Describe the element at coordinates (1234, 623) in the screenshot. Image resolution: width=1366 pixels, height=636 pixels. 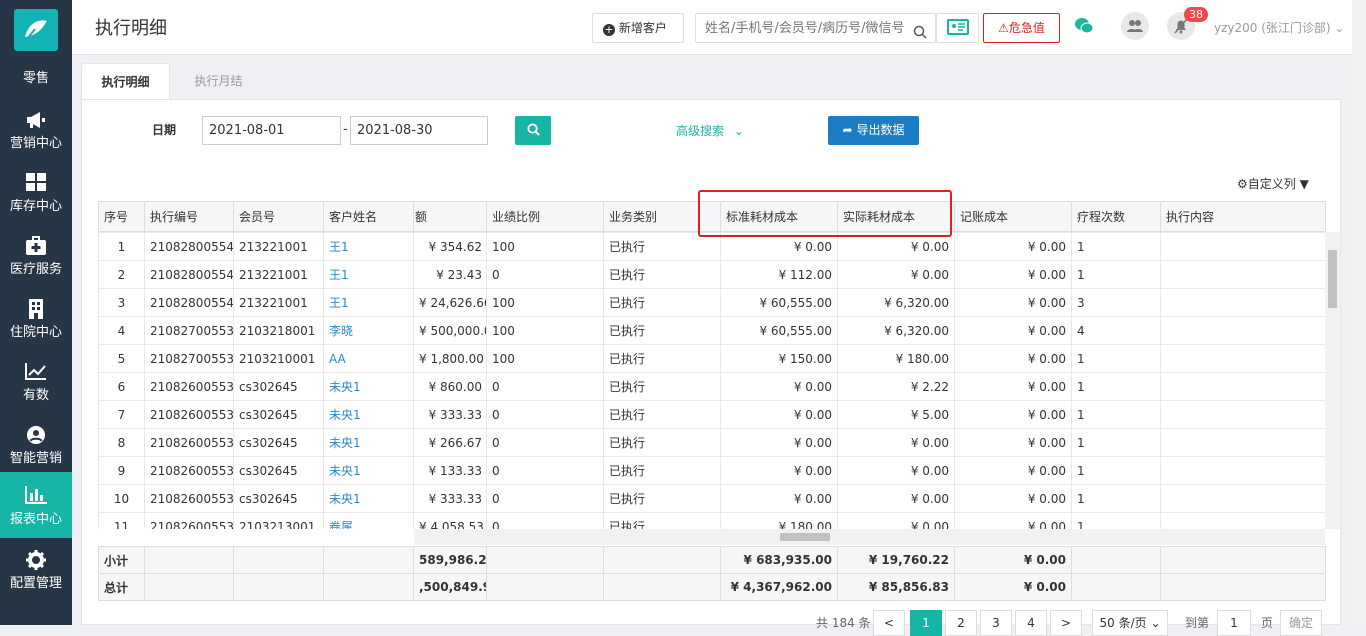
I see `goto-page-input: 1` at that location.